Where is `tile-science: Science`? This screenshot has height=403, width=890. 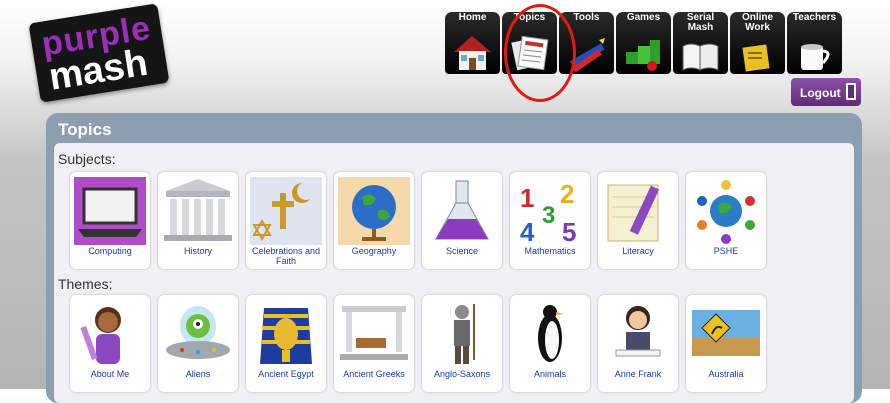 tile-science: Science is located at coordinates (462, 220).